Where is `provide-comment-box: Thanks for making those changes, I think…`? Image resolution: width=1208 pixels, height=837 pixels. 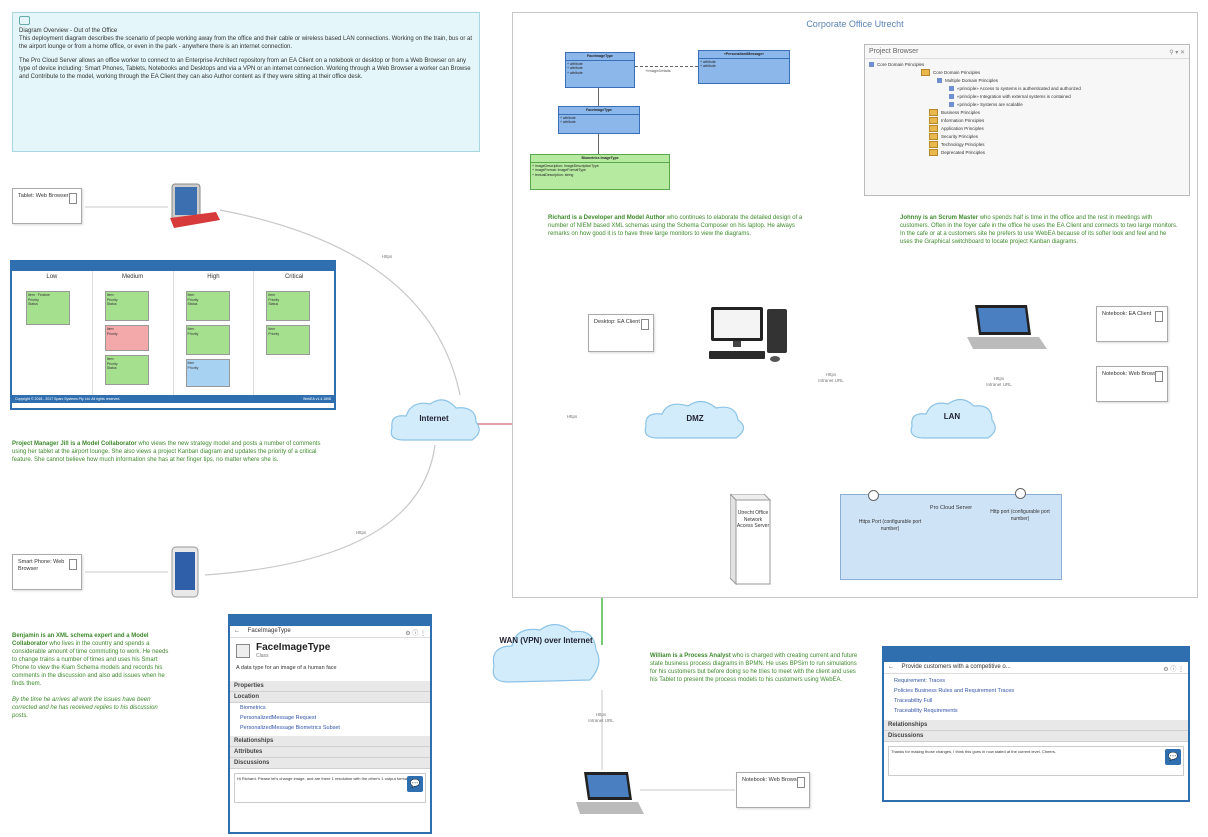 provide-comment-box: Thanks for making those changes, I think… is located at coordinates (1036, 761).